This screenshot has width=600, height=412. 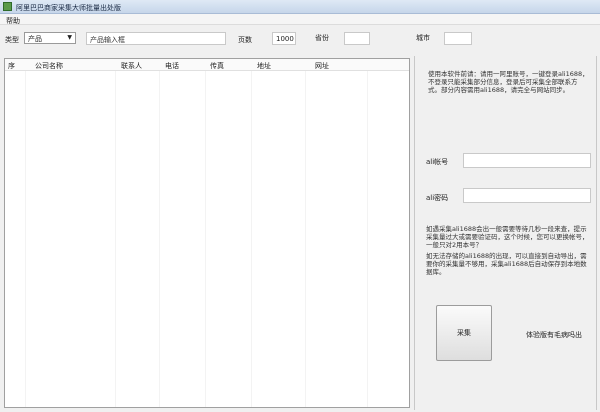 What do you see at coordinates (49, 66) in the screenshot?
I see `col-company: 公司名称` at bounding box center [49, 66].